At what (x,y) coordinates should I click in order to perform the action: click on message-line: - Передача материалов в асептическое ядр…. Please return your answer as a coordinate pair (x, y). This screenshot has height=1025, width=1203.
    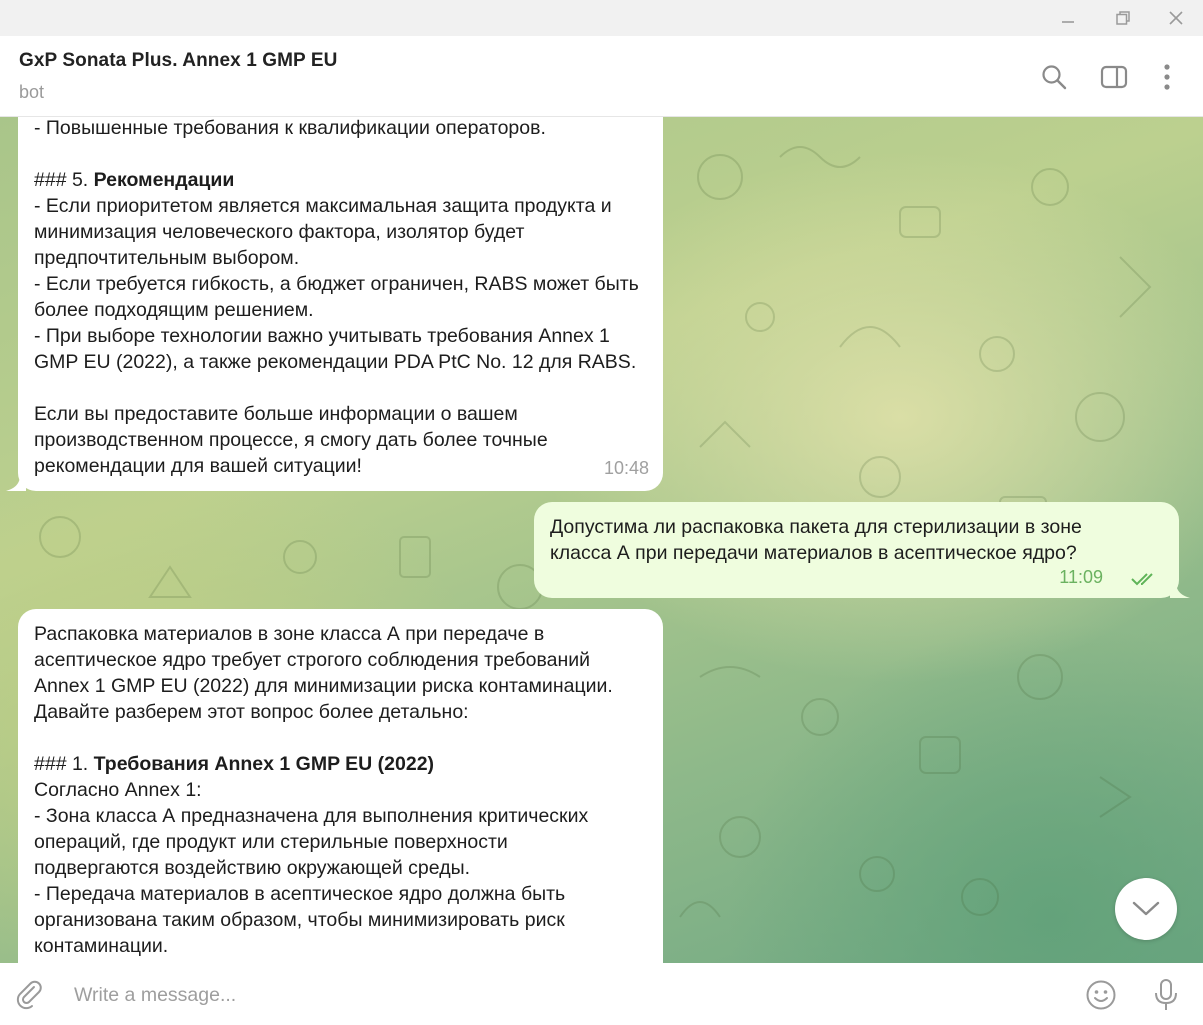
    Looking at the image, I should click on (300, 894).